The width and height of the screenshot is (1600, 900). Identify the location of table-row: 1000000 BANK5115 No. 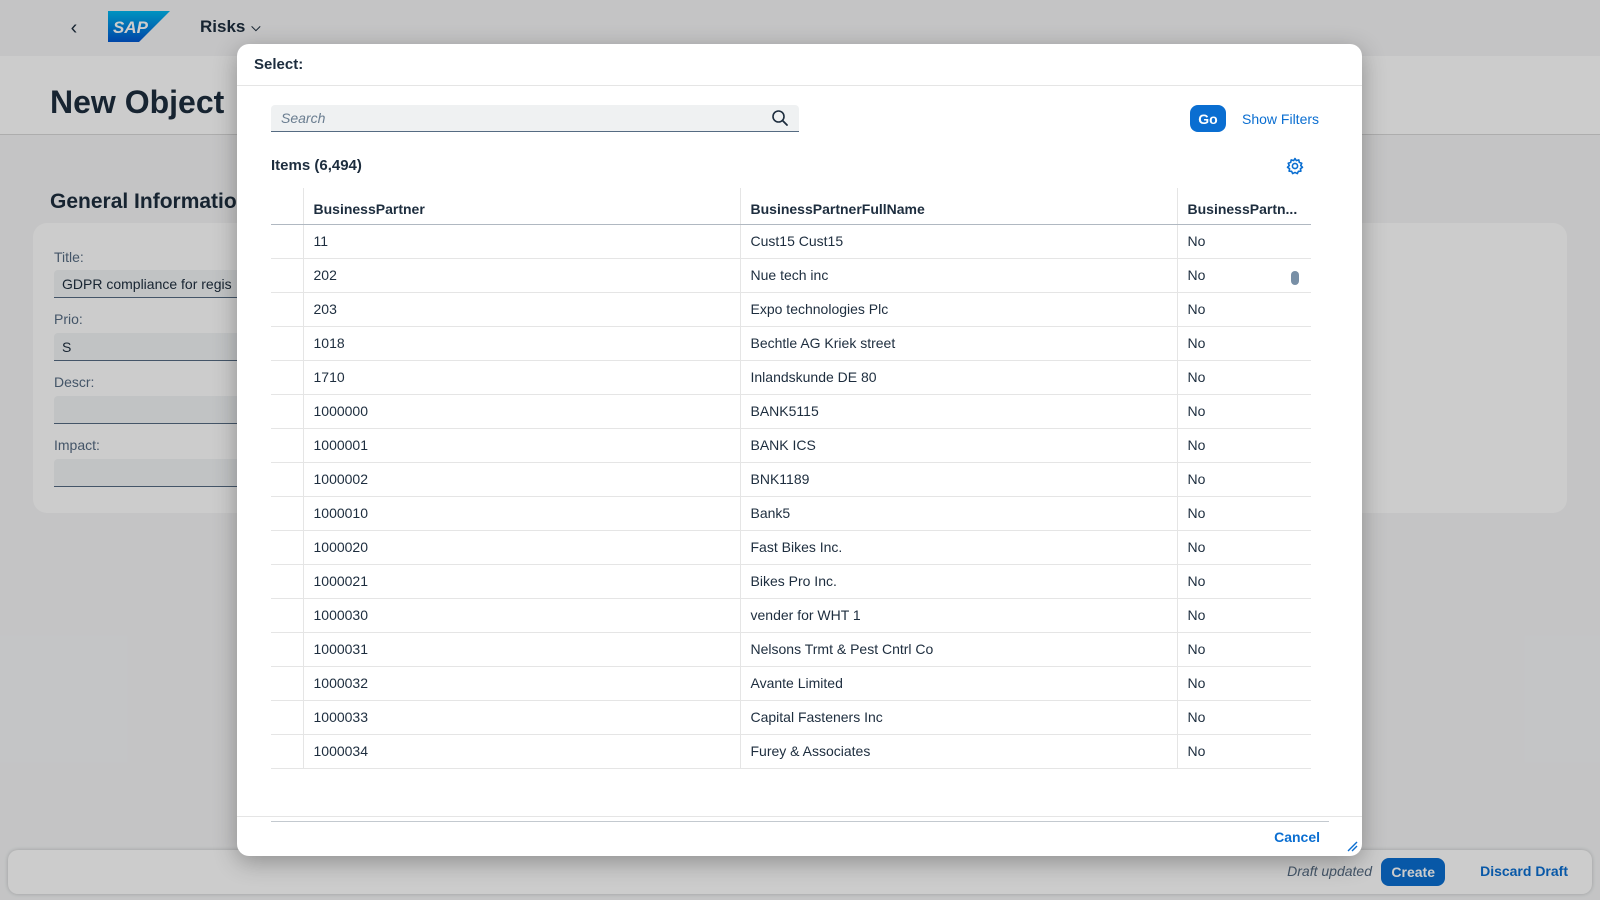
(791, 411).